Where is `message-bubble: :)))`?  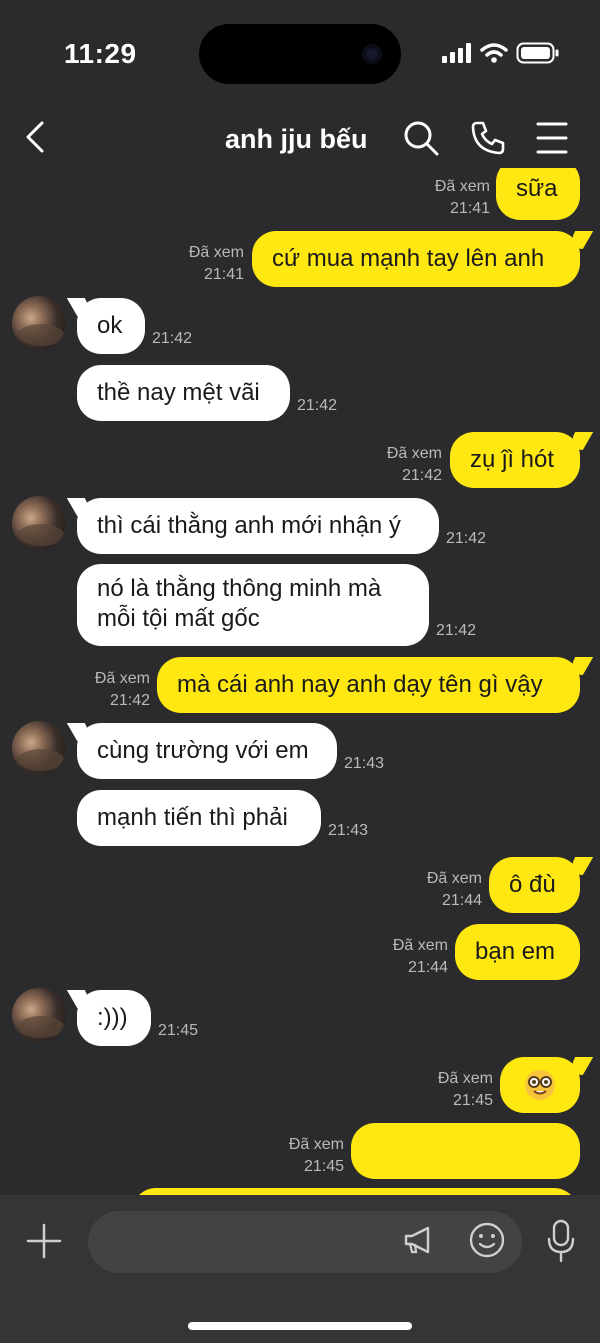
message-bubble: :))) is located at coordinates (114, 1018).